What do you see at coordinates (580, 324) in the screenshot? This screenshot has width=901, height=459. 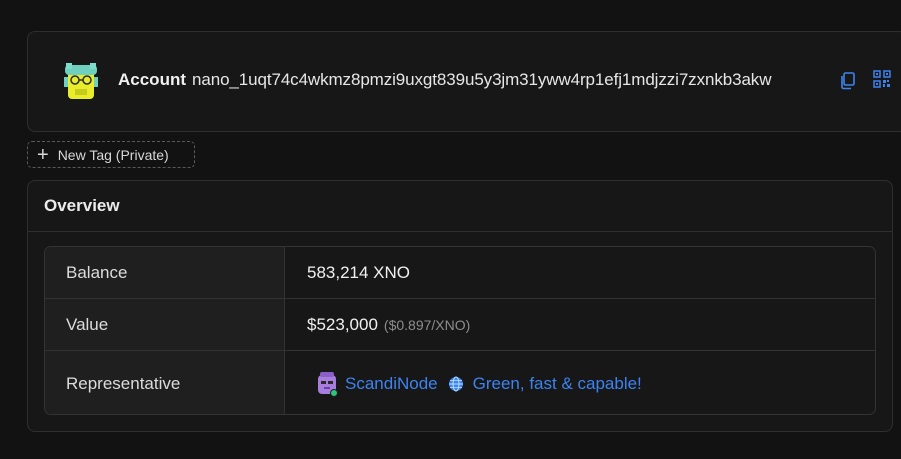 I see `value-cell: $523,000 ($0.897/XNO)` at bounding box center [580, 324].